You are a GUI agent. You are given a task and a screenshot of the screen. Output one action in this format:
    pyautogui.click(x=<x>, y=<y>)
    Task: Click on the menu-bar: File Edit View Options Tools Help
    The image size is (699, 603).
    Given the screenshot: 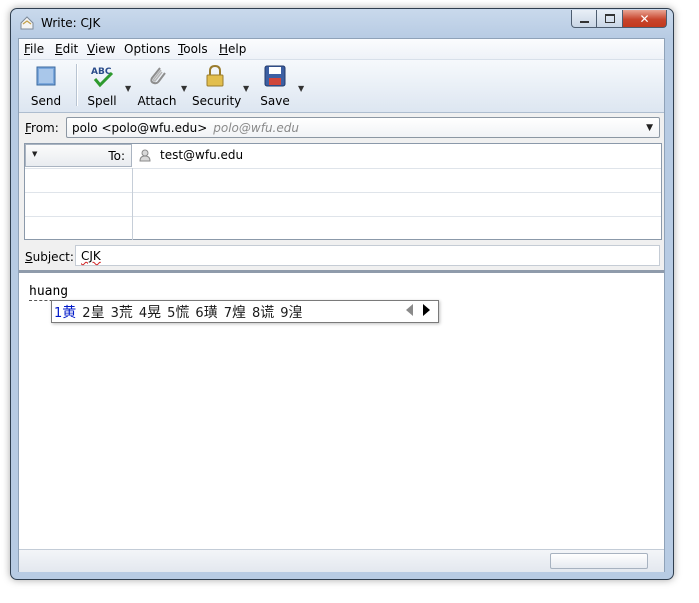 What is the action you would take?
    pyautogui.click(x=341, y=49)
    